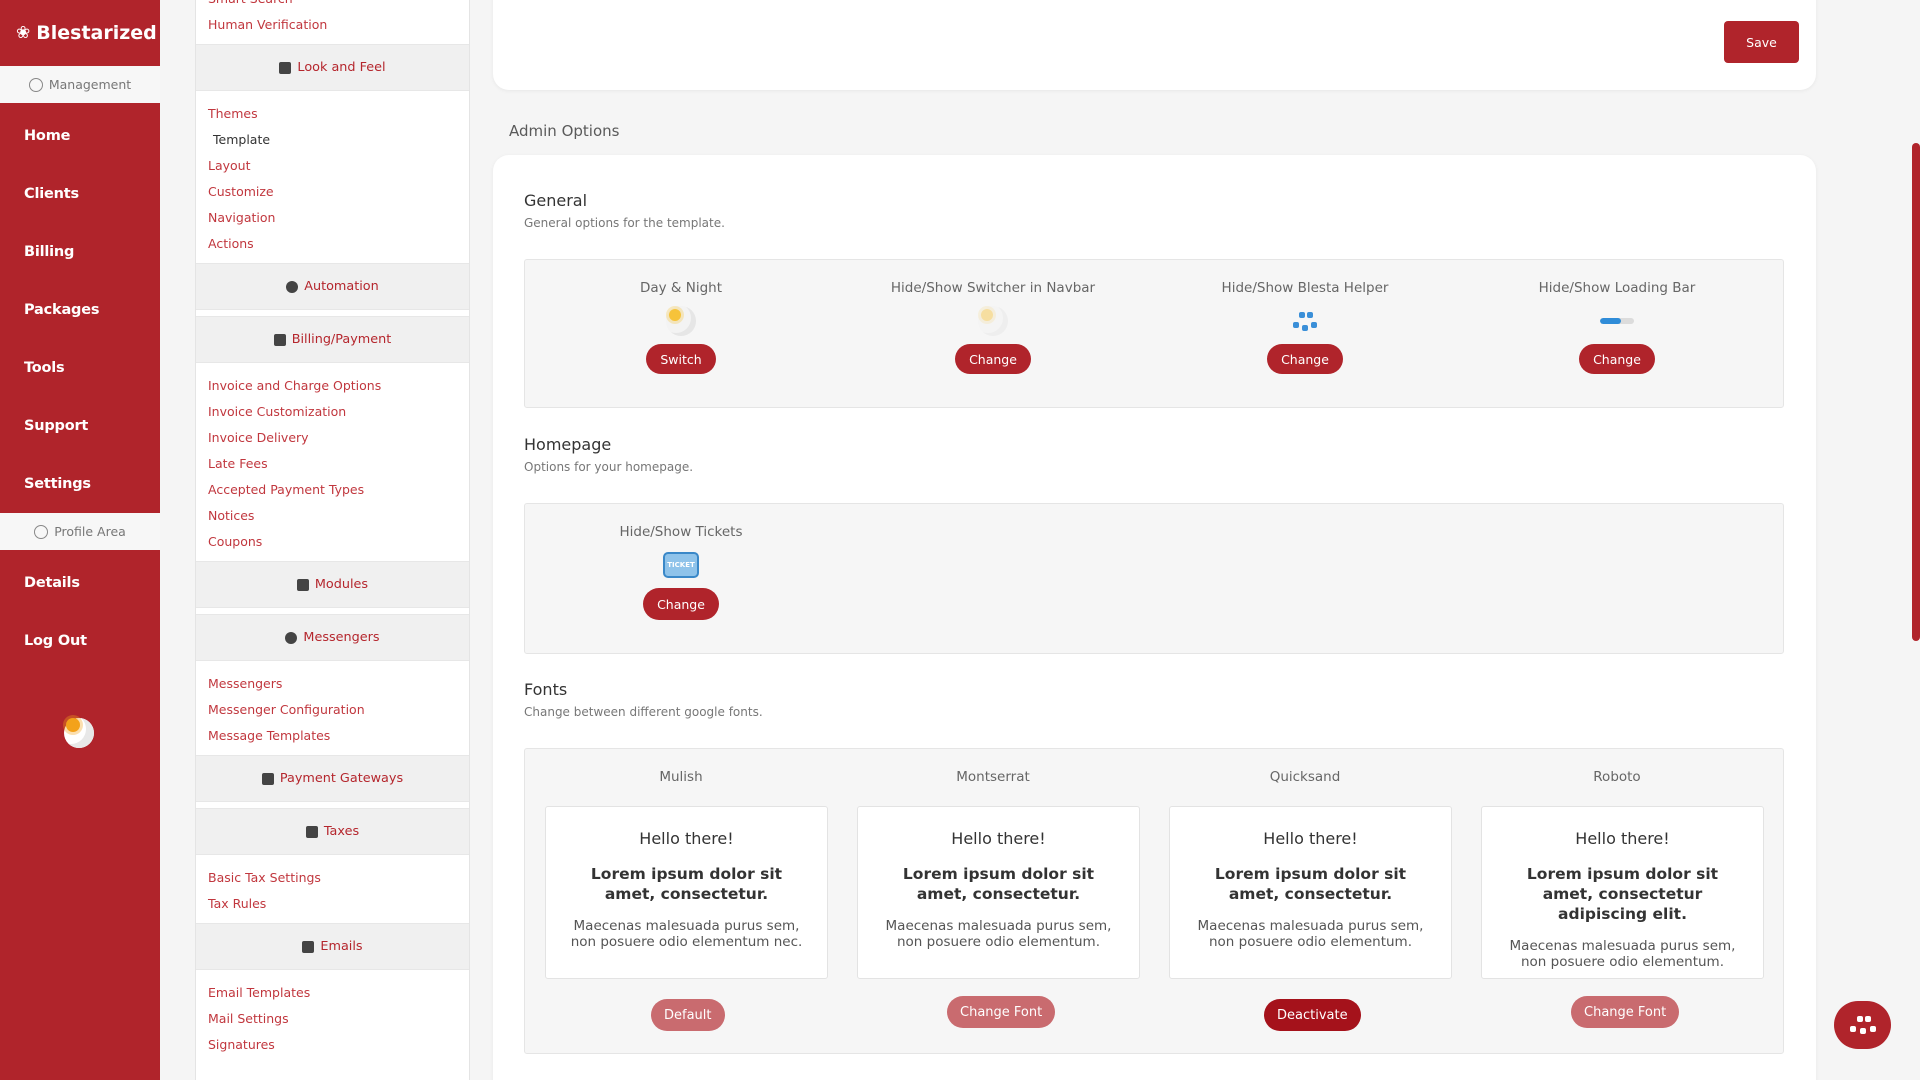 This screenshot has width=1920, height=1080. I want to click on helper-chat-button, so click(1862, 1025).